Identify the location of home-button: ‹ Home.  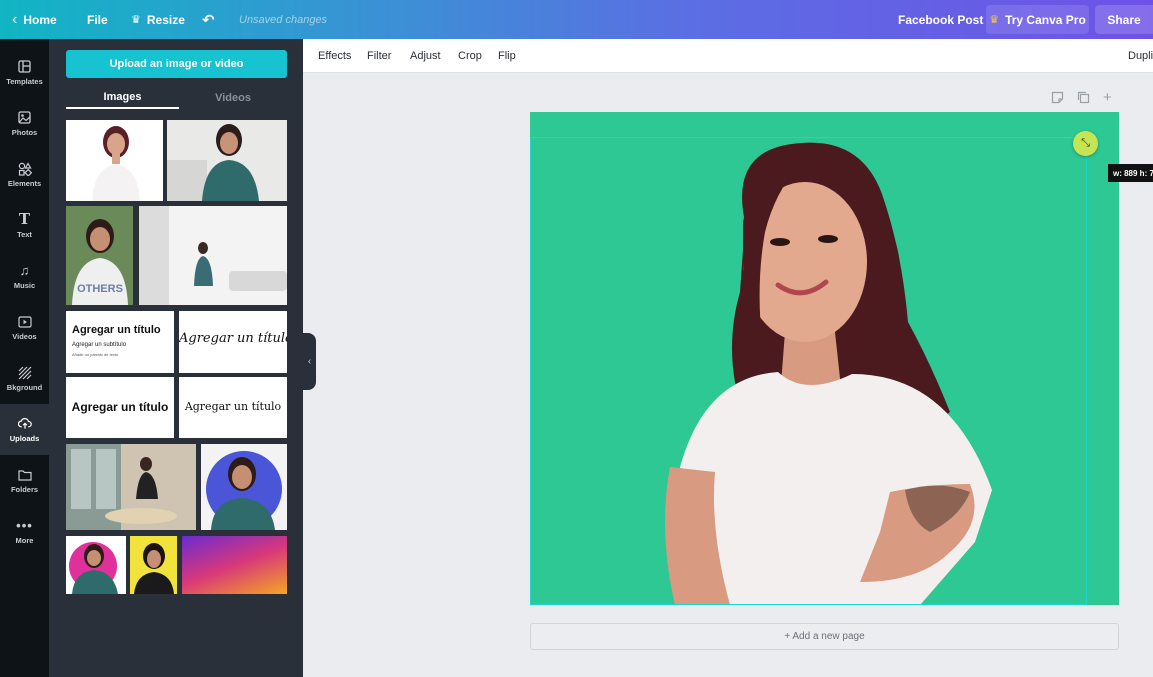
(34, 19).